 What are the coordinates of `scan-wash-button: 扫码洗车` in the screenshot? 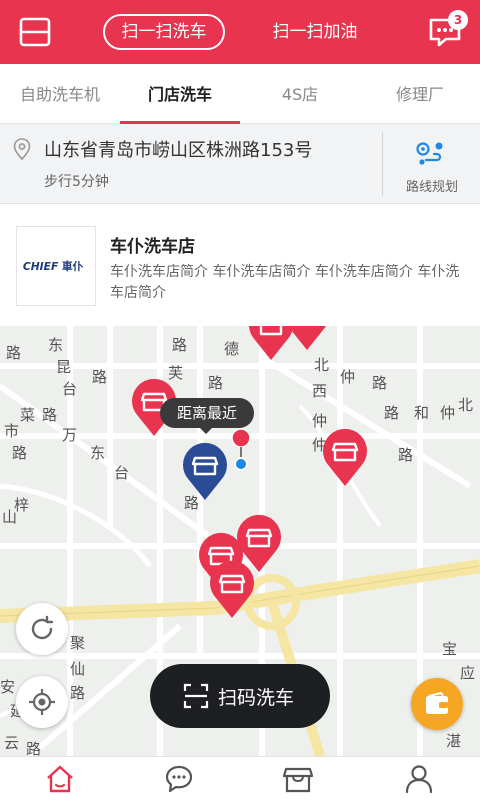 It's located at (240, 696).